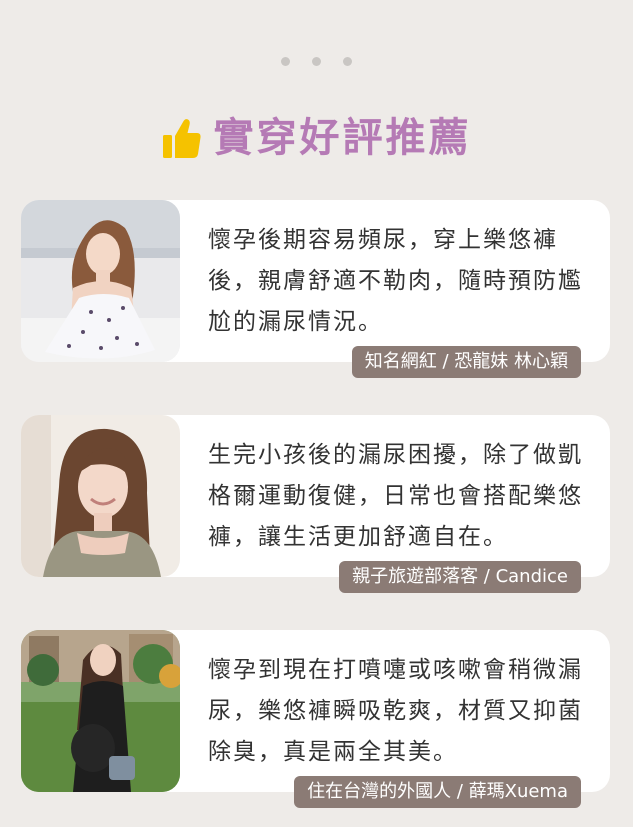 This screenshot has height=827, width=633. Describe the element at coordinates (395, 281) in the screenshot. I see `testimonial-quote: 懷孕後期容易頻尿，穿上樂悠褲後，親膚舒適不勒肉，隨時預防尷尬的漏尿情況。` at that location.